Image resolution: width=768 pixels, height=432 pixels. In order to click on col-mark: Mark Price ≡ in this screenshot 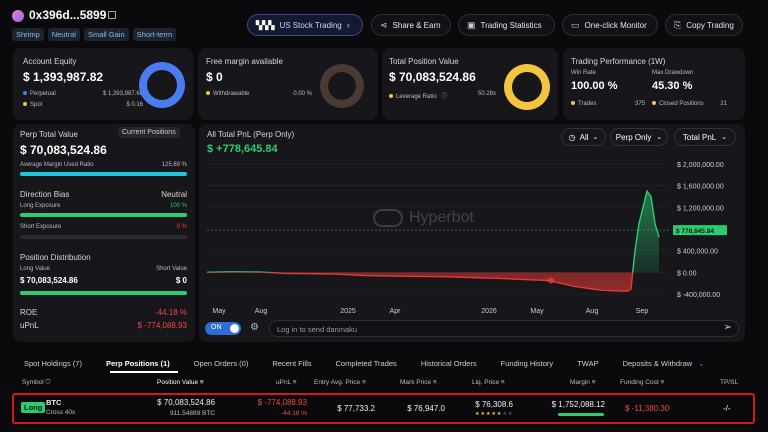, I will do `click(418, 382)`.